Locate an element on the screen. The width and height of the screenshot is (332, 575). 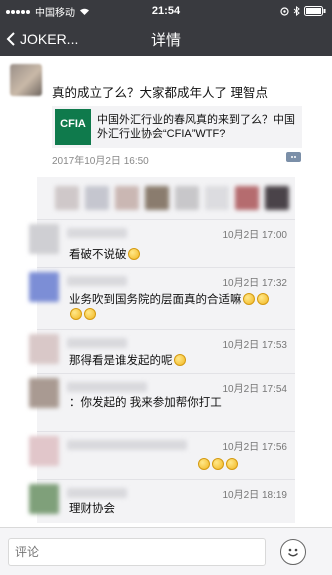
comment-time: 10月2日 17:56 is located at coordinates (255, 447).